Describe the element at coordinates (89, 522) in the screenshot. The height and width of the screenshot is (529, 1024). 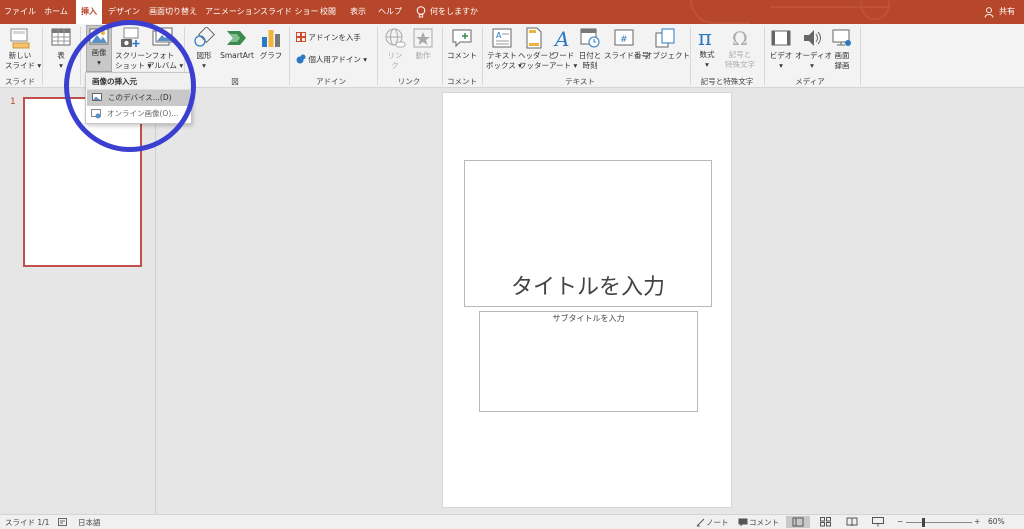
I see `language-indicator: 日本語` at that location.